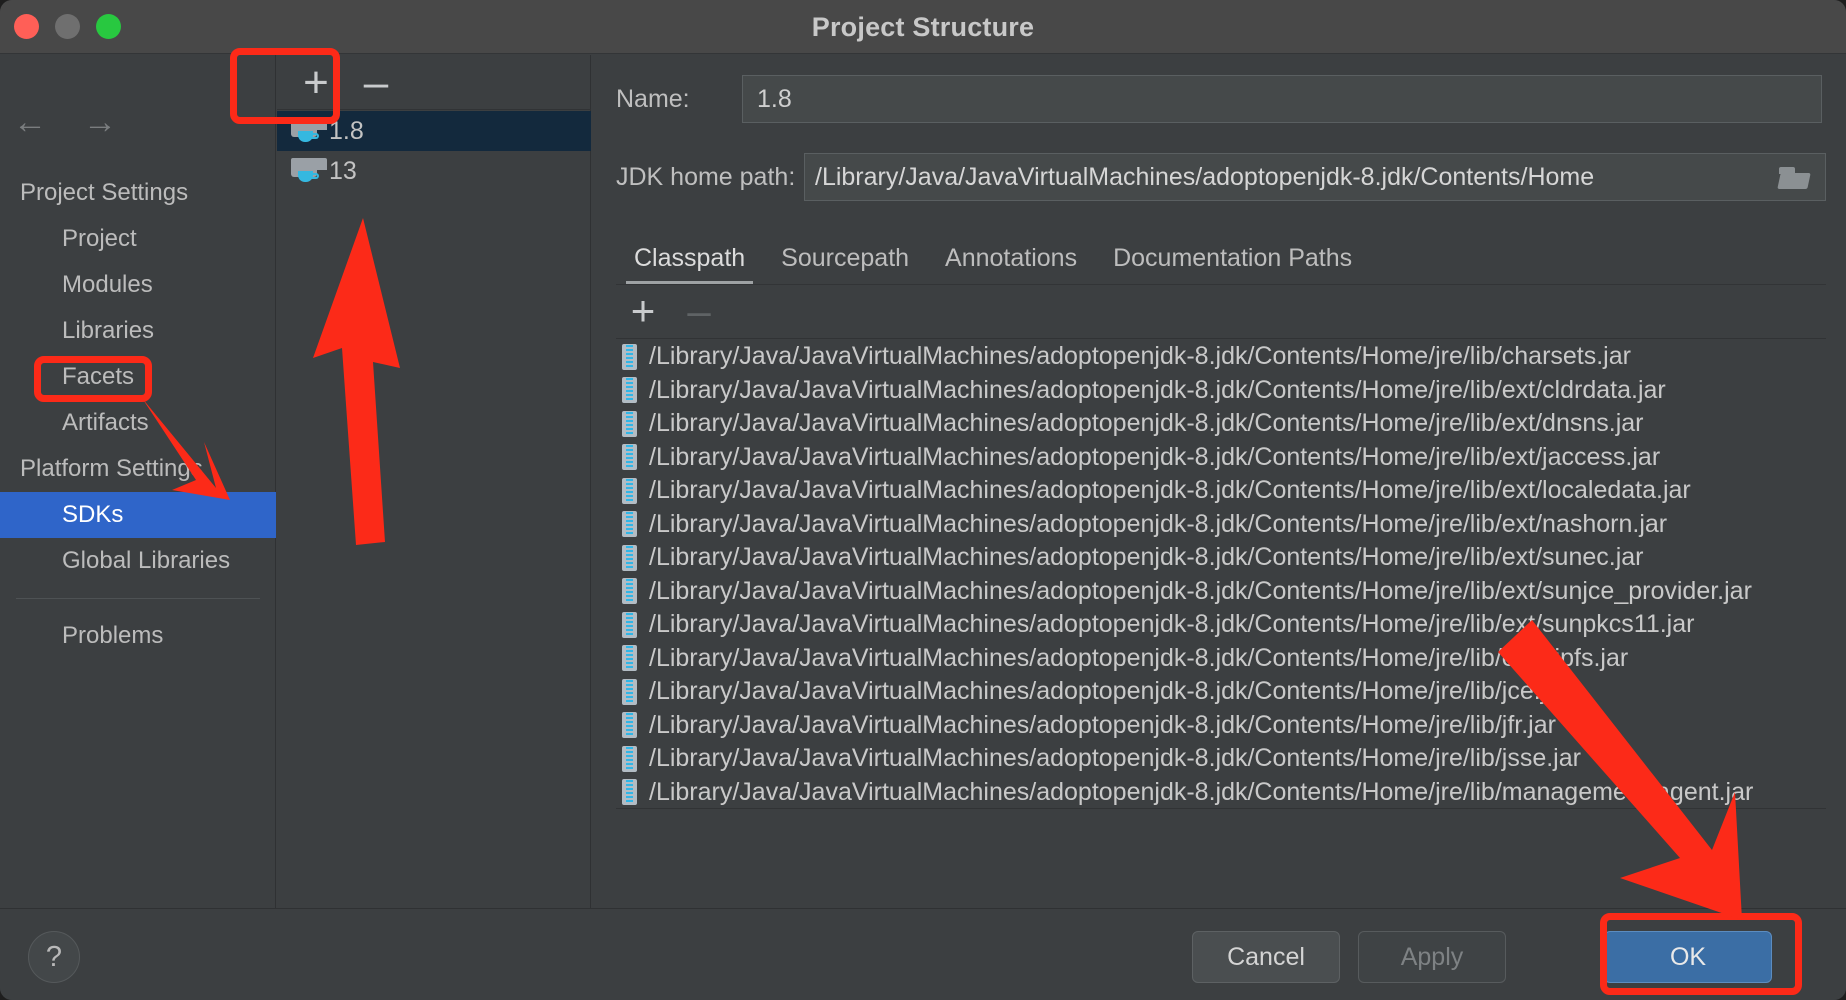 The height and width of the screenshot is (1000, 1846). What do you see at coordinates (434, 171) in the screenshot?
I see `sdk-list-item-13: 13` at bounding box center [434, 171].